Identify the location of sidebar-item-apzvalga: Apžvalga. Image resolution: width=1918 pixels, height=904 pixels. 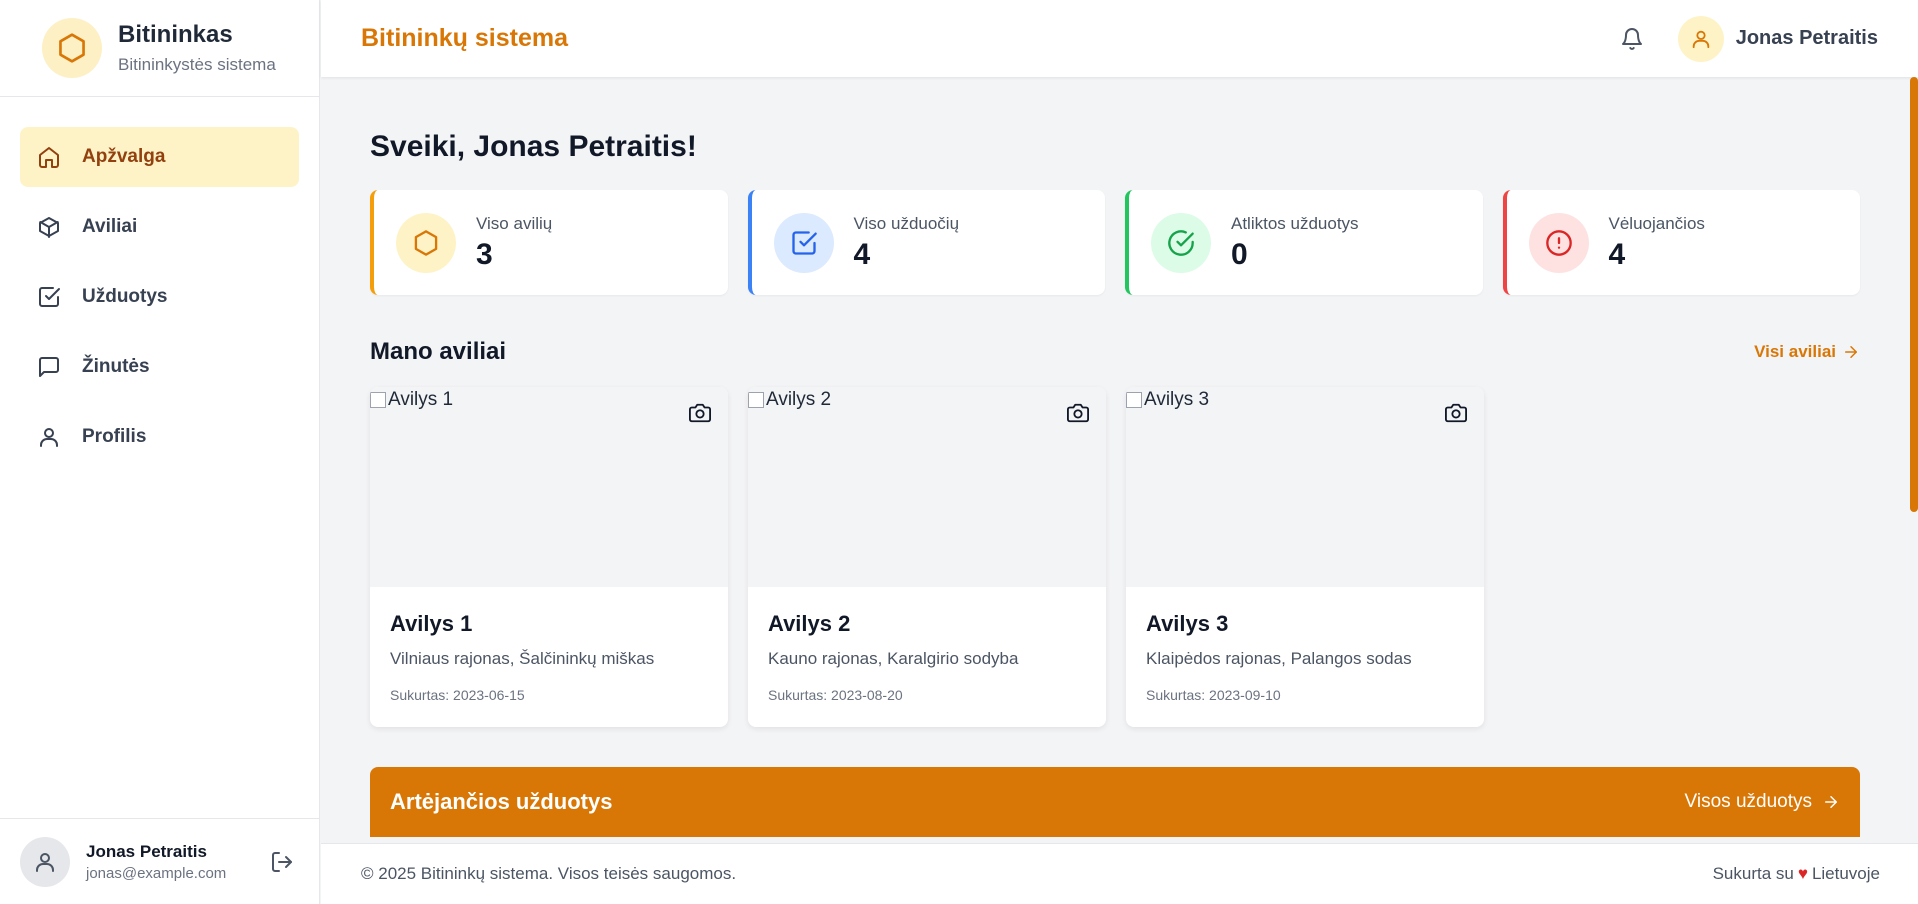
(159, 157).